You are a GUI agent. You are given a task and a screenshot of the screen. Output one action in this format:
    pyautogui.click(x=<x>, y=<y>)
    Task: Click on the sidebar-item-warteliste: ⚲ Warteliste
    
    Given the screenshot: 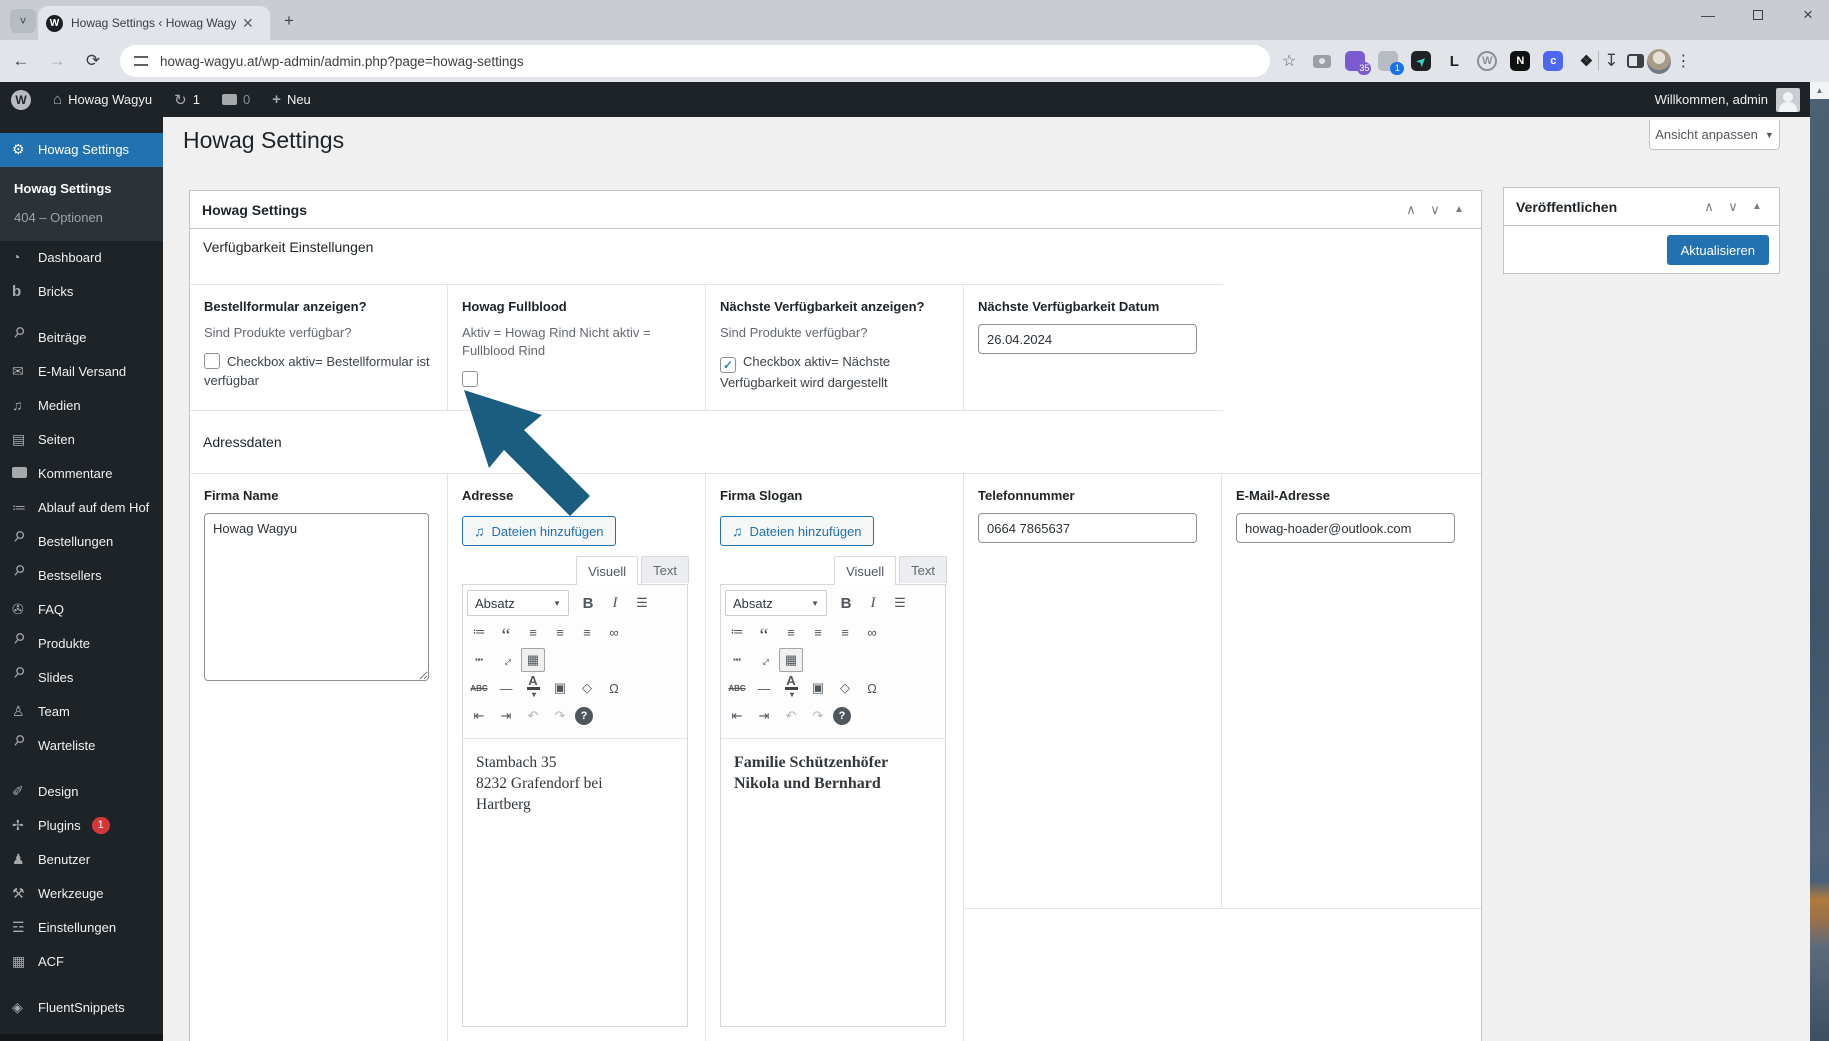 What is the action you would take?
    pyautogui.click(x=81, y=746)
    